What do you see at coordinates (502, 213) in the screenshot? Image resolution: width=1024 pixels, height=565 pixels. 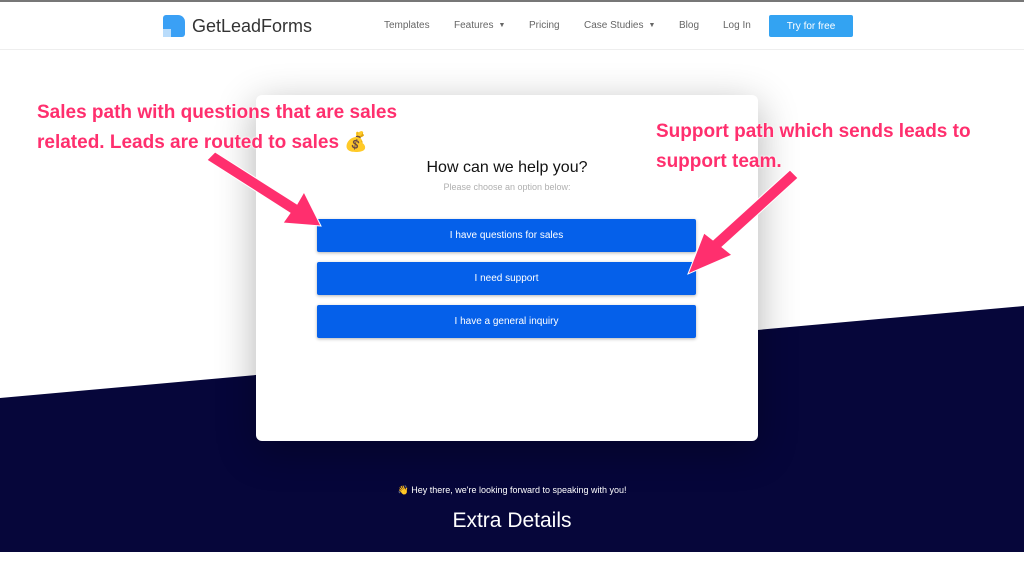 I see `annotation-arrows` at bounding box center [502, 213].